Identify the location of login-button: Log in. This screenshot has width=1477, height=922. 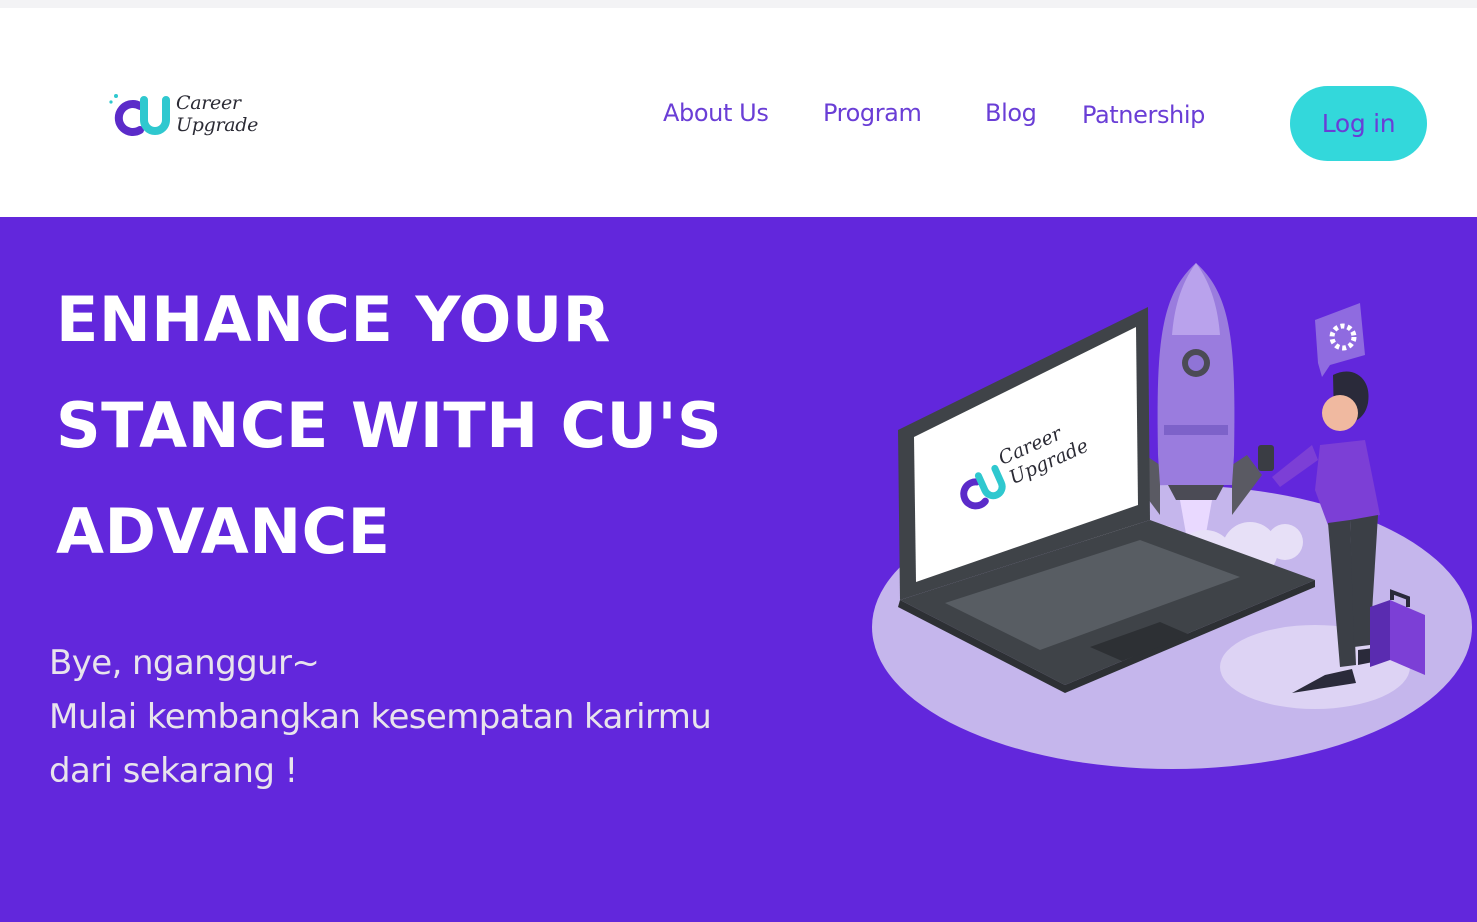
(1358, 123).